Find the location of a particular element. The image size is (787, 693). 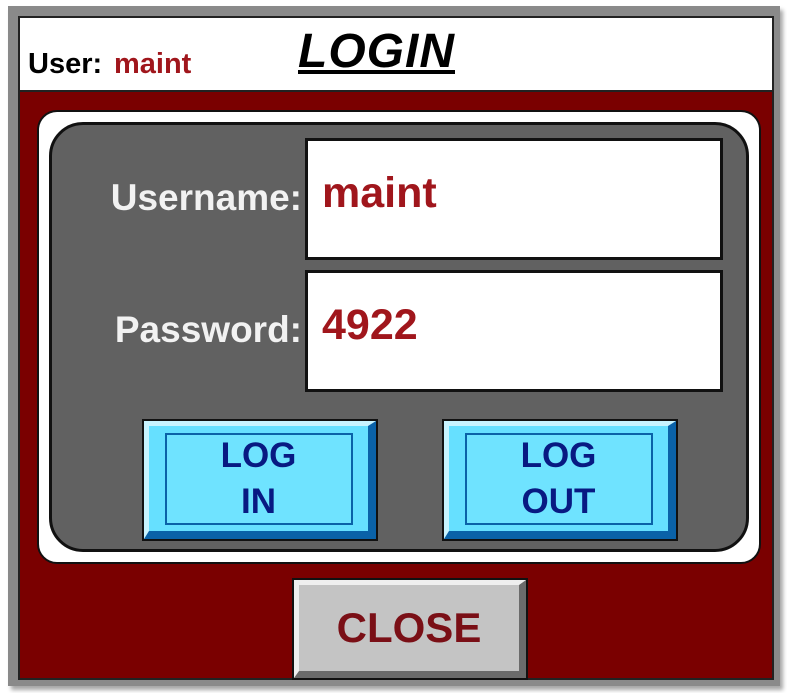

login-button-face: LOG IN is located at coordinates (258, 478).